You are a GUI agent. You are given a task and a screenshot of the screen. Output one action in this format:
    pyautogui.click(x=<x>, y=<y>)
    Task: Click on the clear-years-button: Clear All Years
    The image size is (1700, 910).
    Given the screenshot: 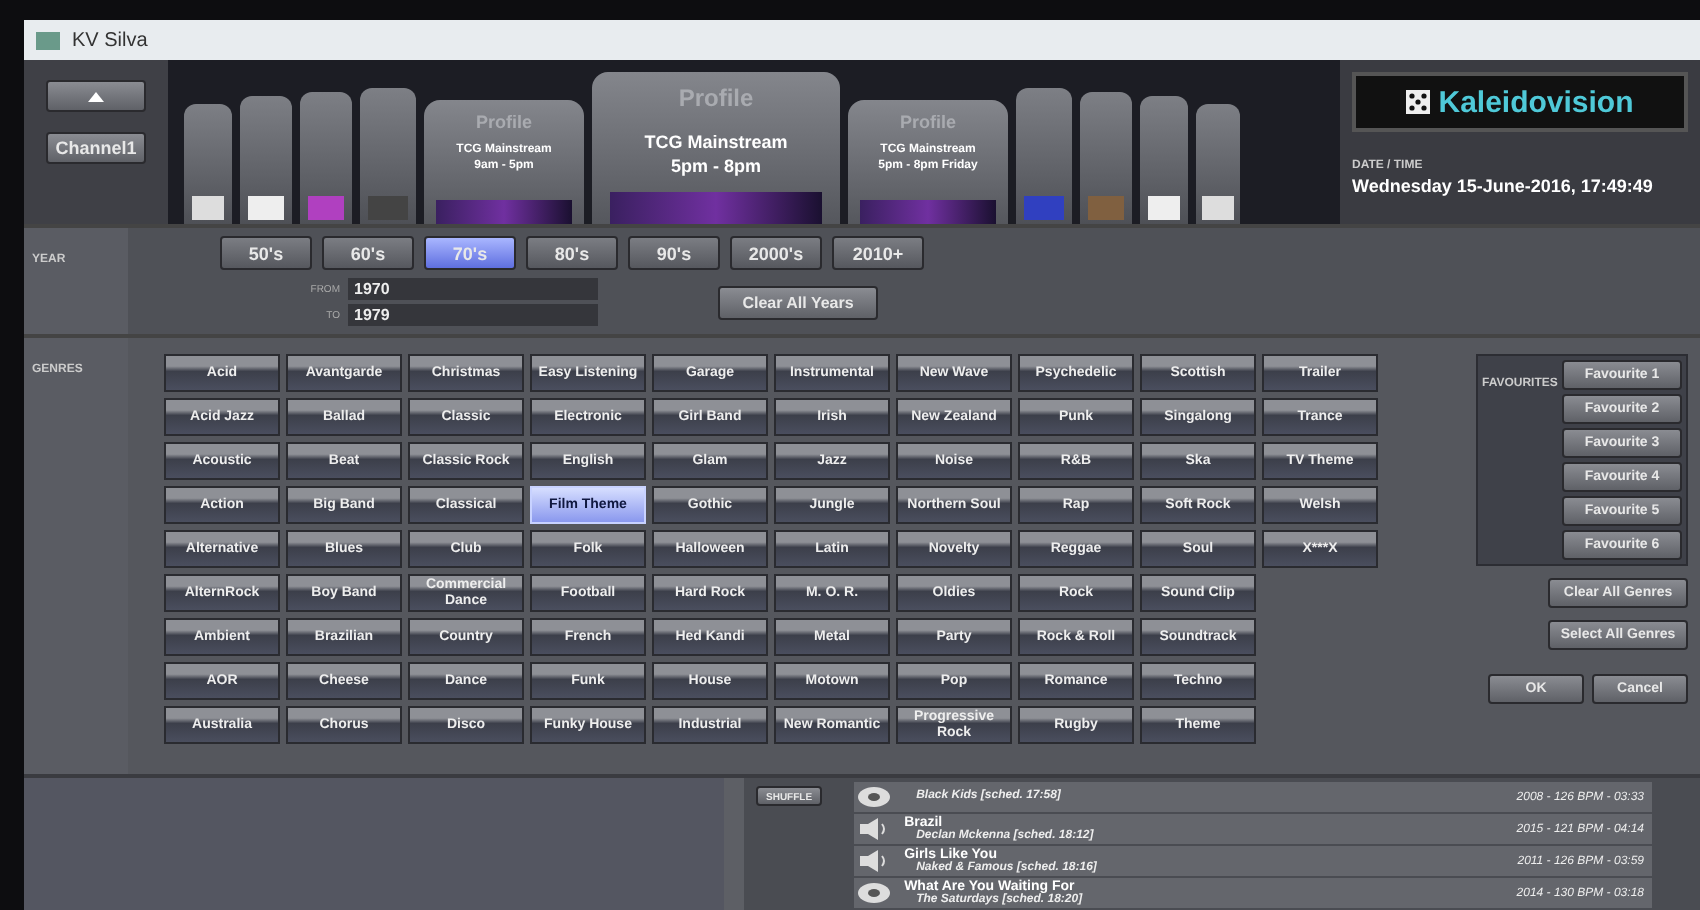 What is the action you would take?
    pyautogui.click(x=798, y=302)
    